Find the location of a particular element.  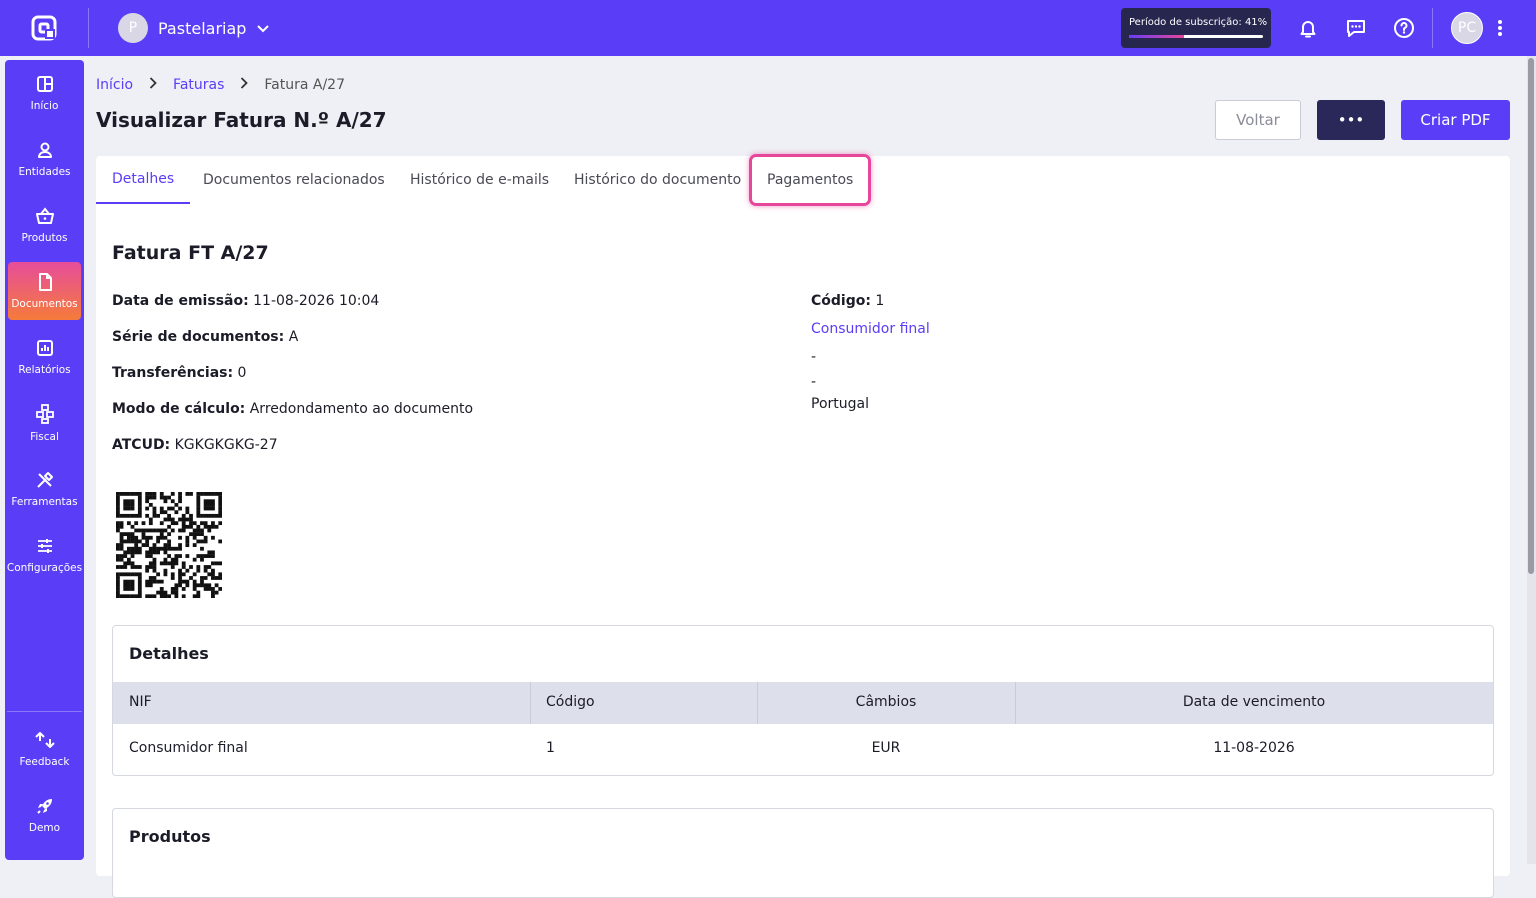

bell-icon is located at coordinates (1308, 28).